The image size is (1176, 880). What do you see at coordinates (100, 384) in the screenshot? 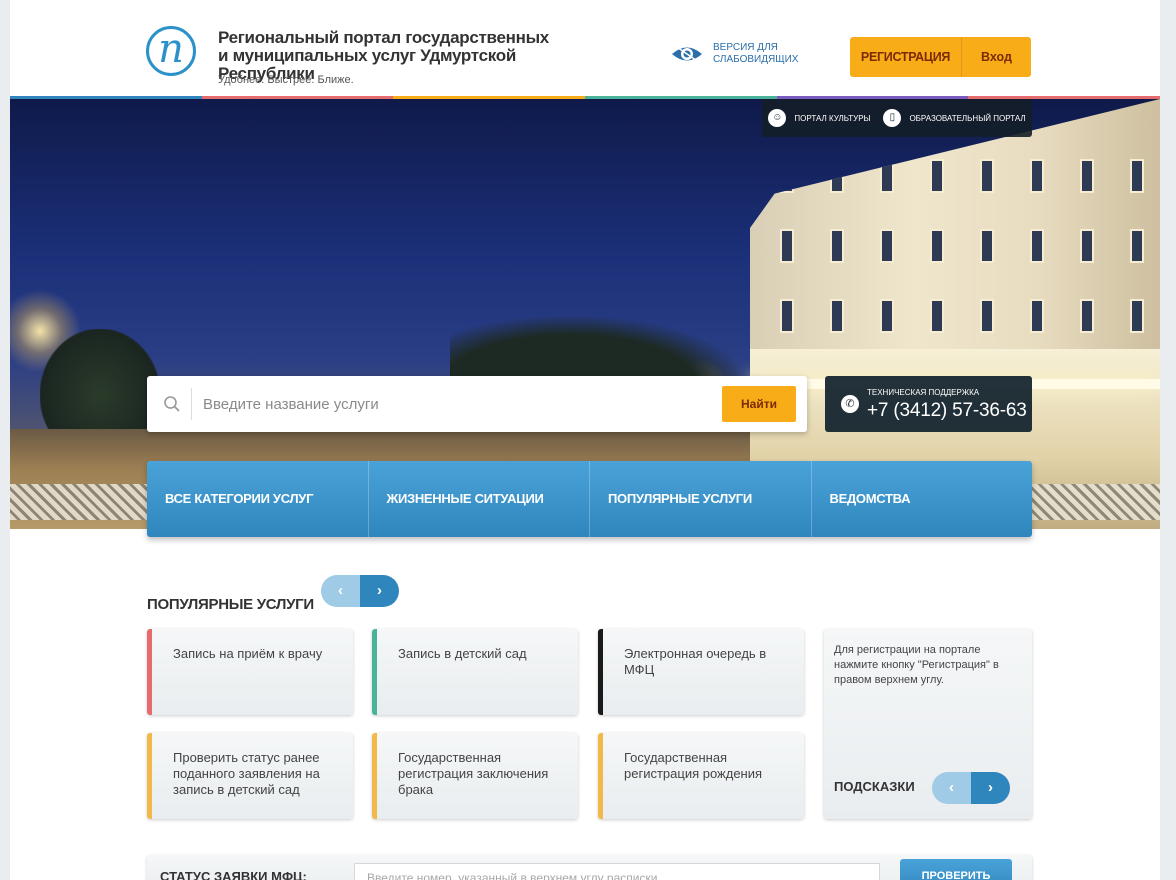
I see `hero-trees` at bounding box center [100, 384].